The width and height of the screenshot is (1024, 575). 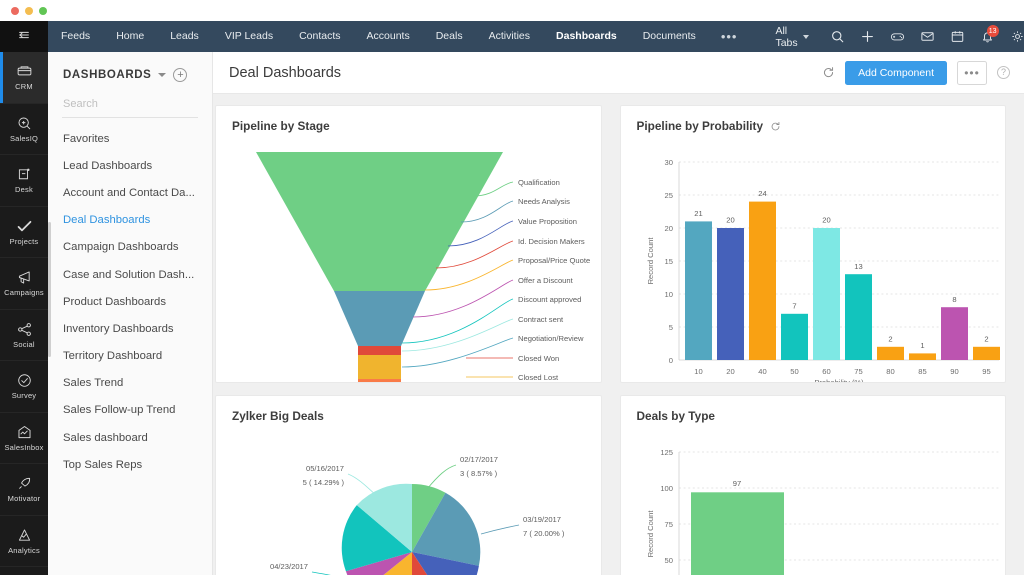 I want to click on sidebar-item-product-dashboards: Product Dashboards, so click(x=130, y=301).